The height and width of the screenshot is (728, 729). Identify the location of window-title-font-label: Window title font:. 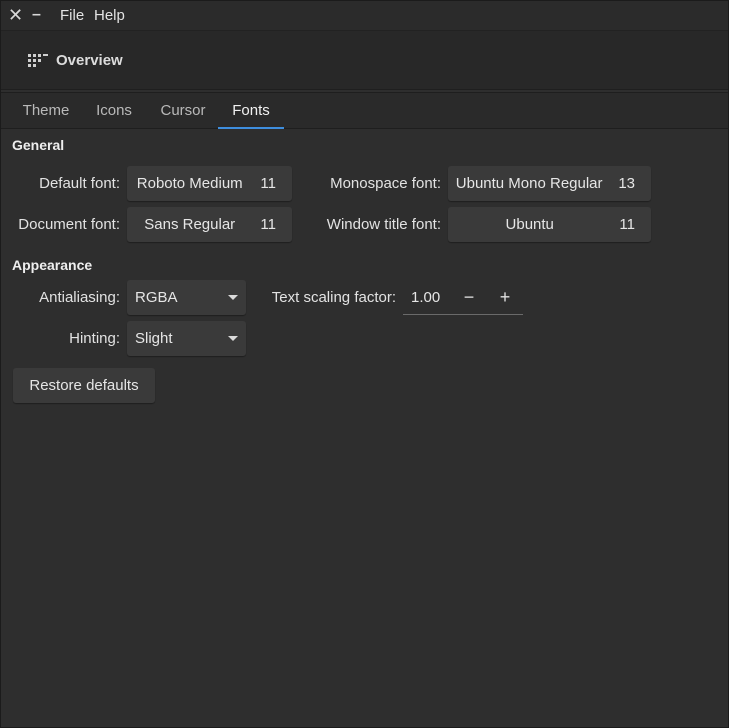
(383, 224).